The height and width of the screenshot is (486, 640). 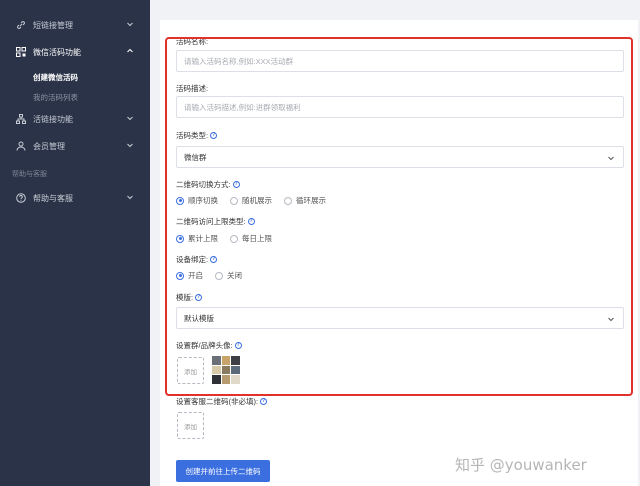 What do you see at coordinates (224, 238) in the screenshot?
I see `limit-type-radio-group: 累计上限 每日上限` at bounding box center [224, 238].